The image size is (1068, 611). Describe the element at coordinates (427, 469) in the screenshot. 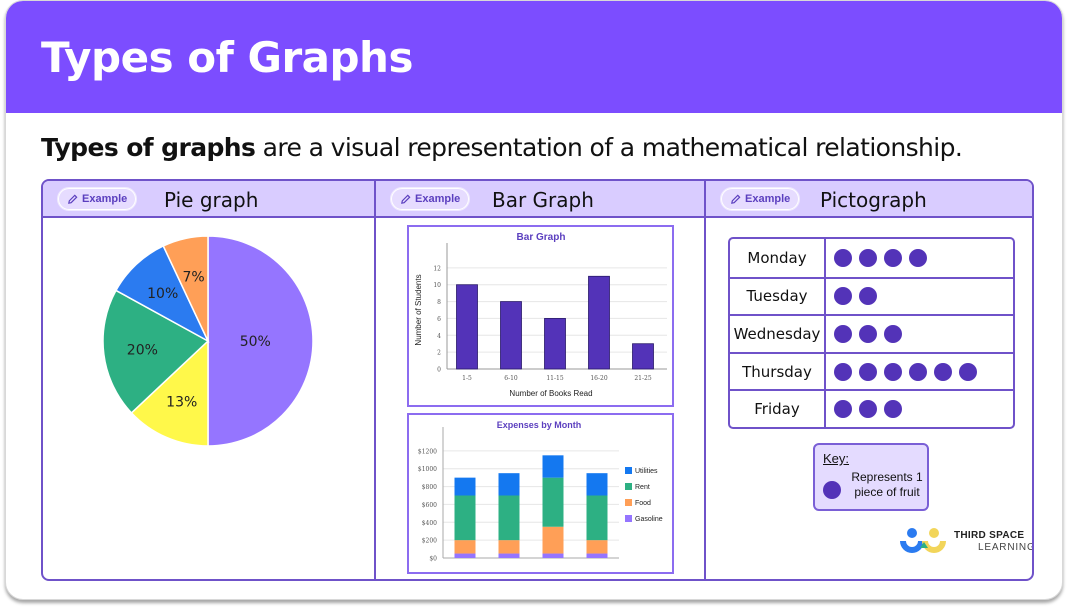

I see `y-tick-label: $1000` at that location.